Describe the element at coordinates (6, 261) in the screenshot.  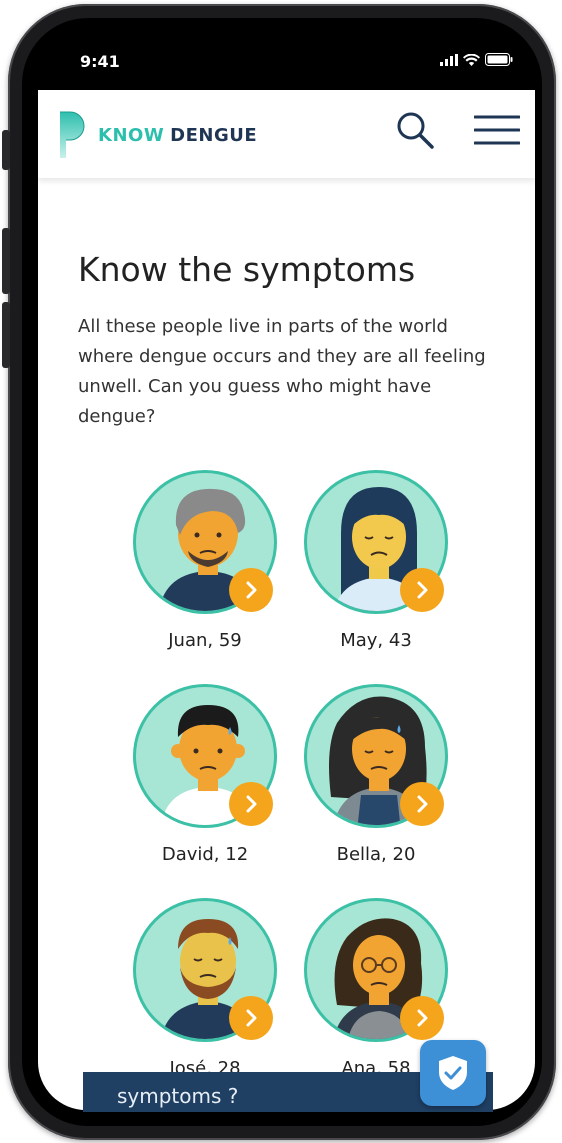
I see `volume-up-button` at that location.